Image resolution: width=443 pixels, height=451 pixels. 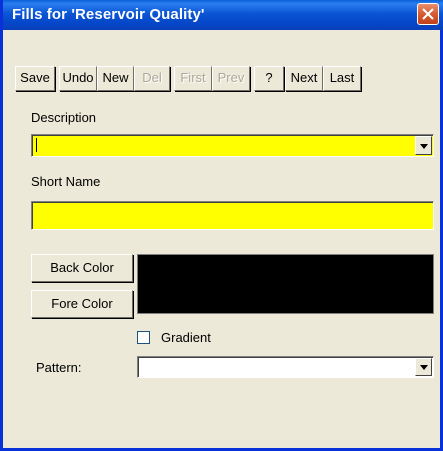 I want to click on short-name-label: Short Name, so click(x=66, y=181).